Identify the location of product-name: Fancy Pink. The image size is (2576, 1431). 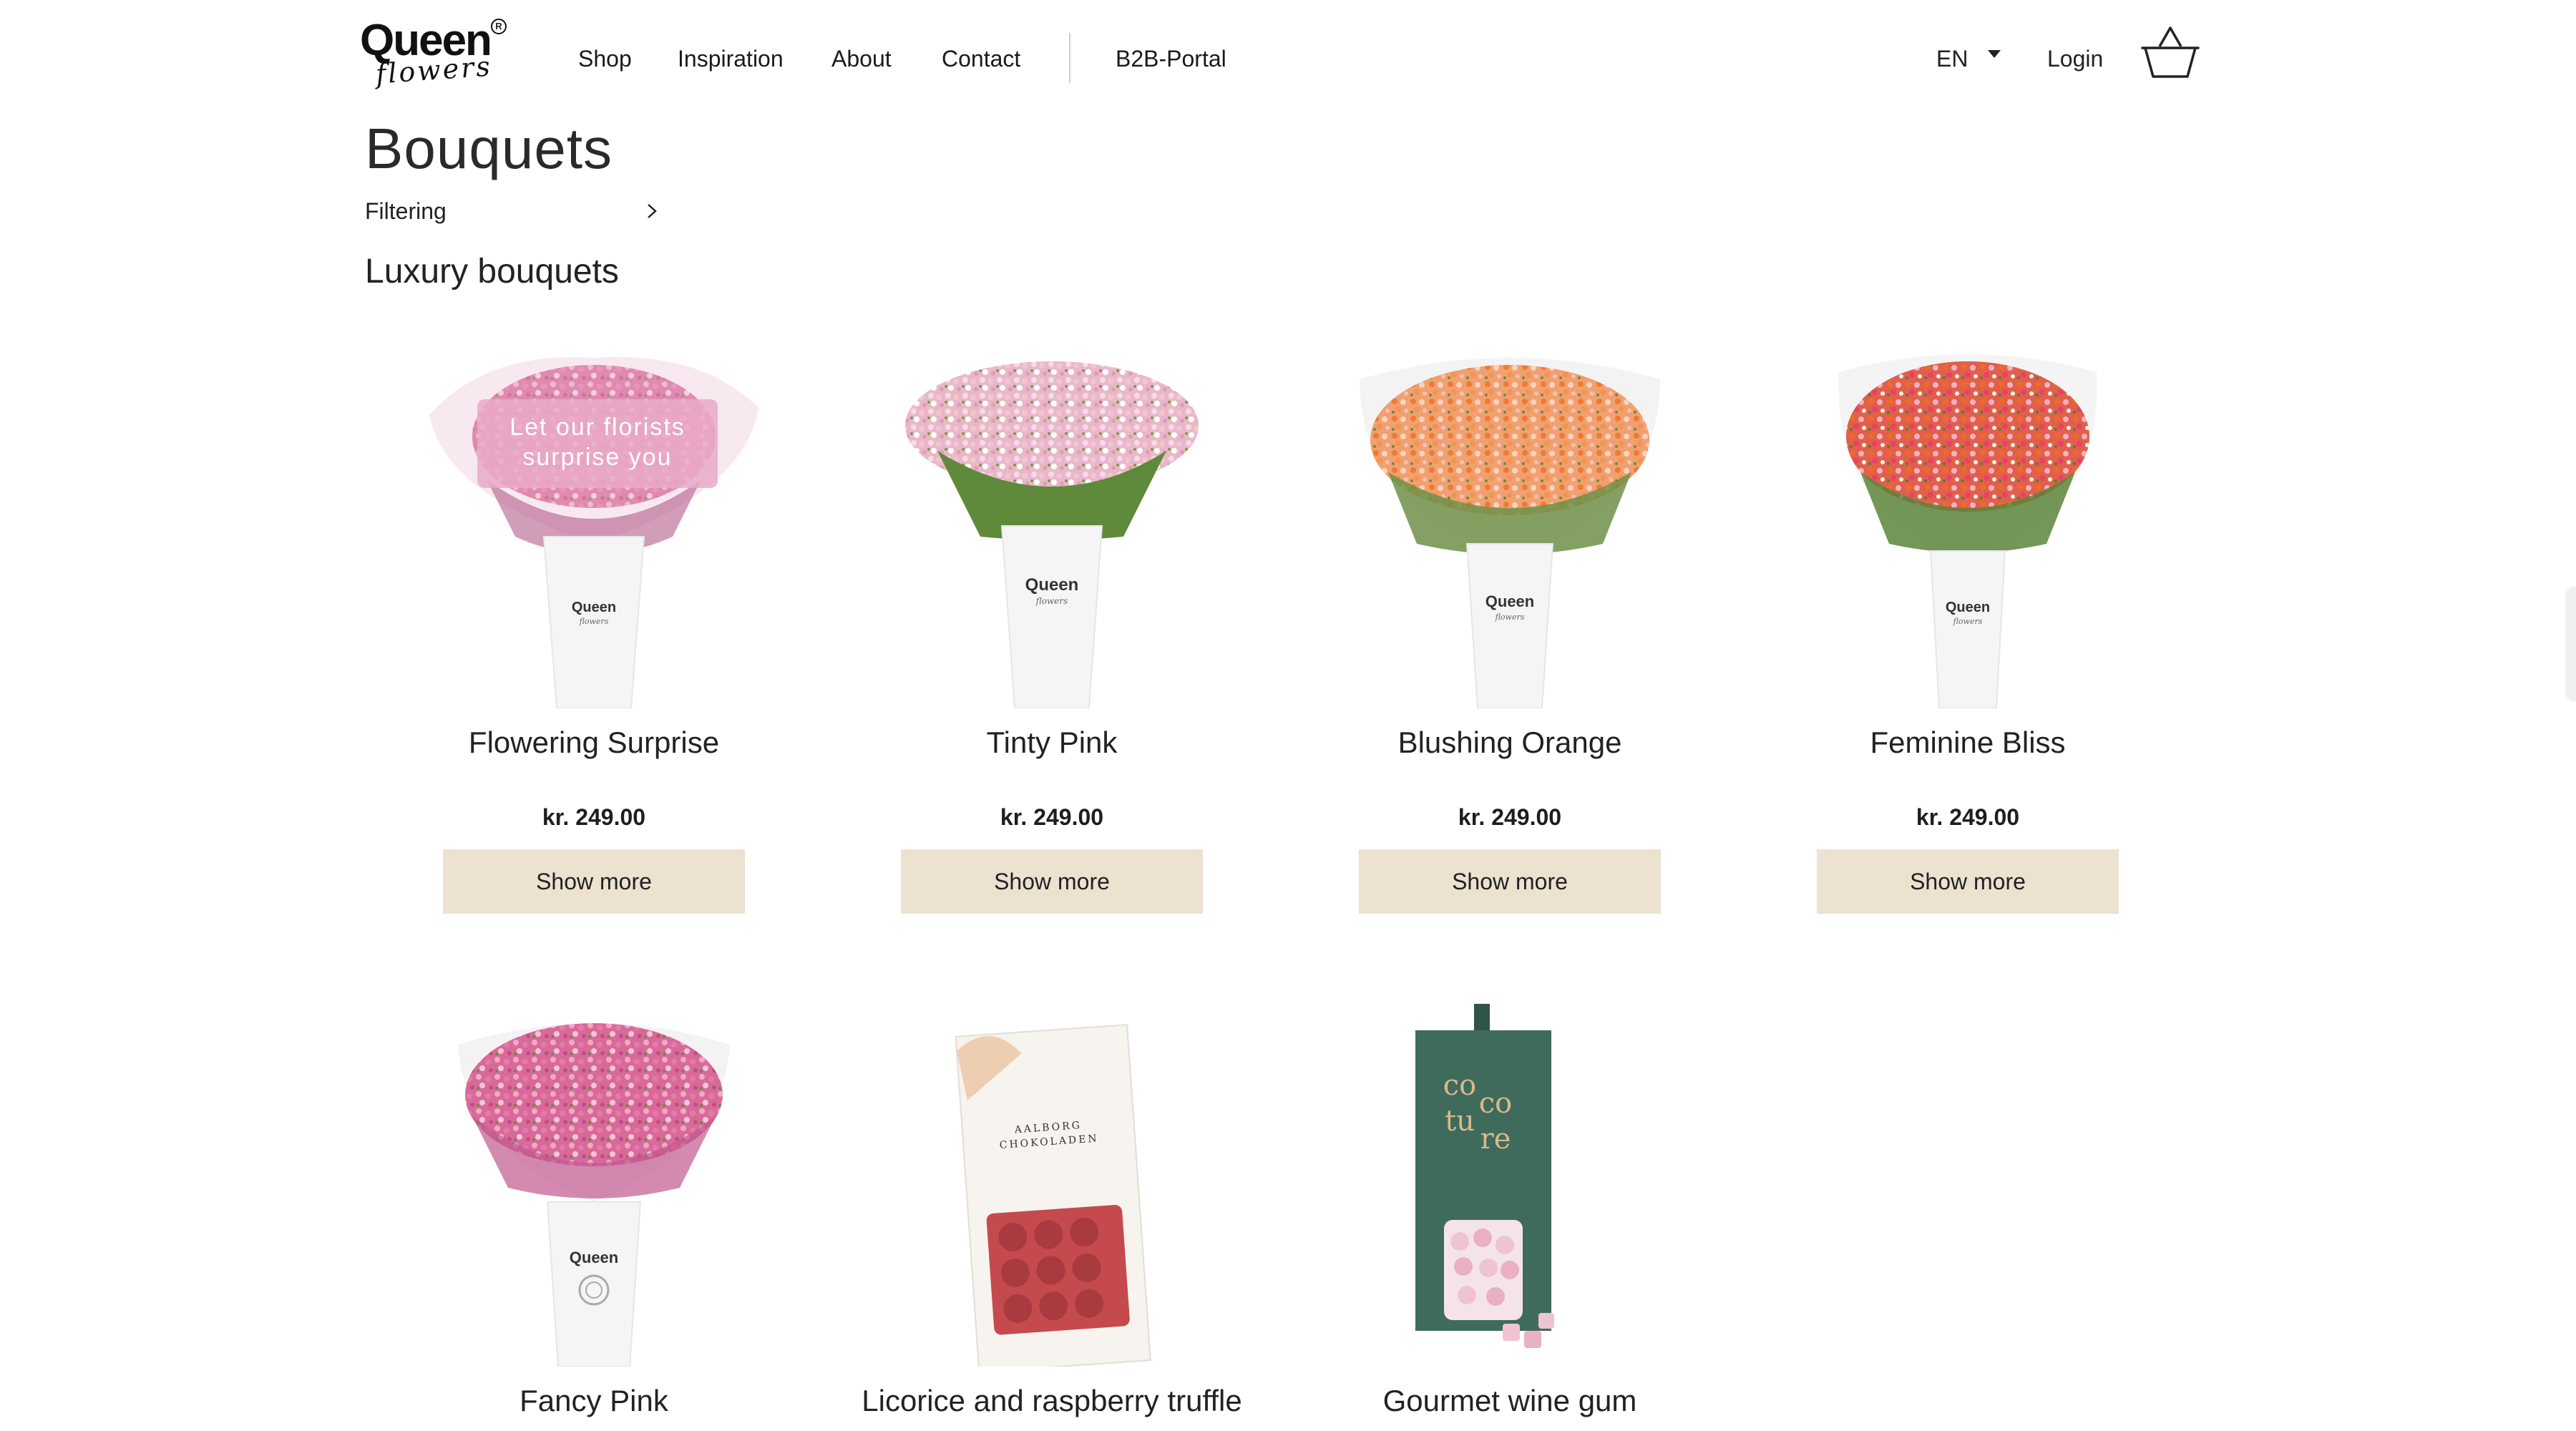
(594, 1401).